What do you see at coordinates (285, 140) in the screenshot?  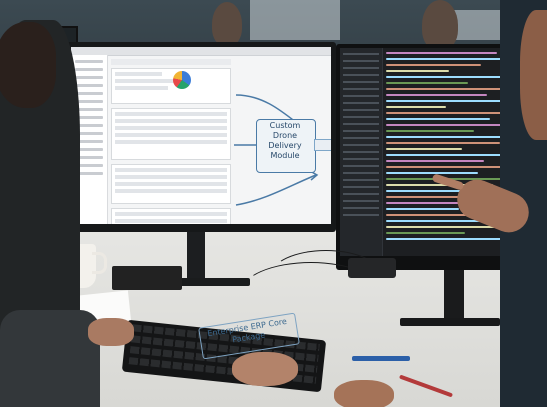 I see `module-label: Custom Drone Delivery Module` at bounding box center [285, 140].